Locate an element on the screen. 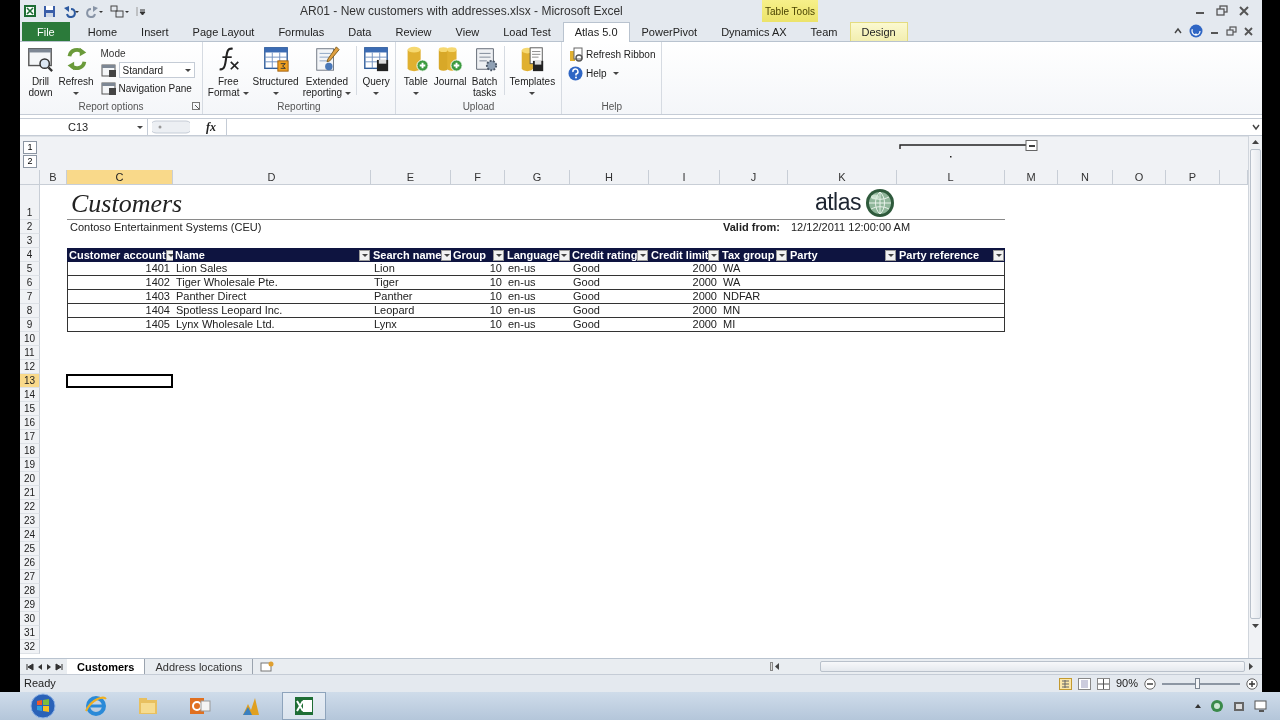 The width and height of the screenshot is (1280, 720). normal-view-icon is located at coordinates (1065, 683).